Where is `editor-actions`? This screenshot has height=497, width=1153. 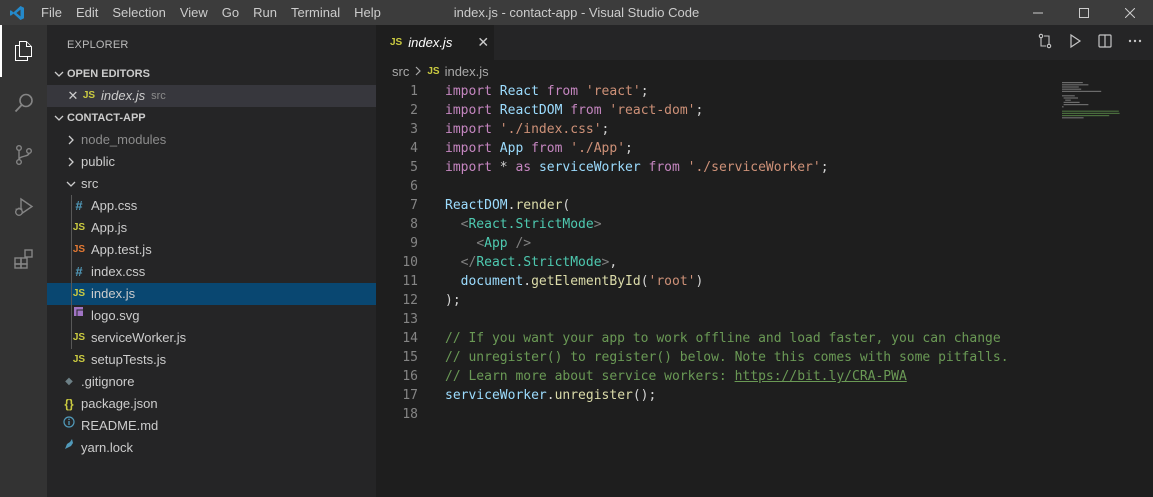 editor-actions is located at coordinates (1090, 42).